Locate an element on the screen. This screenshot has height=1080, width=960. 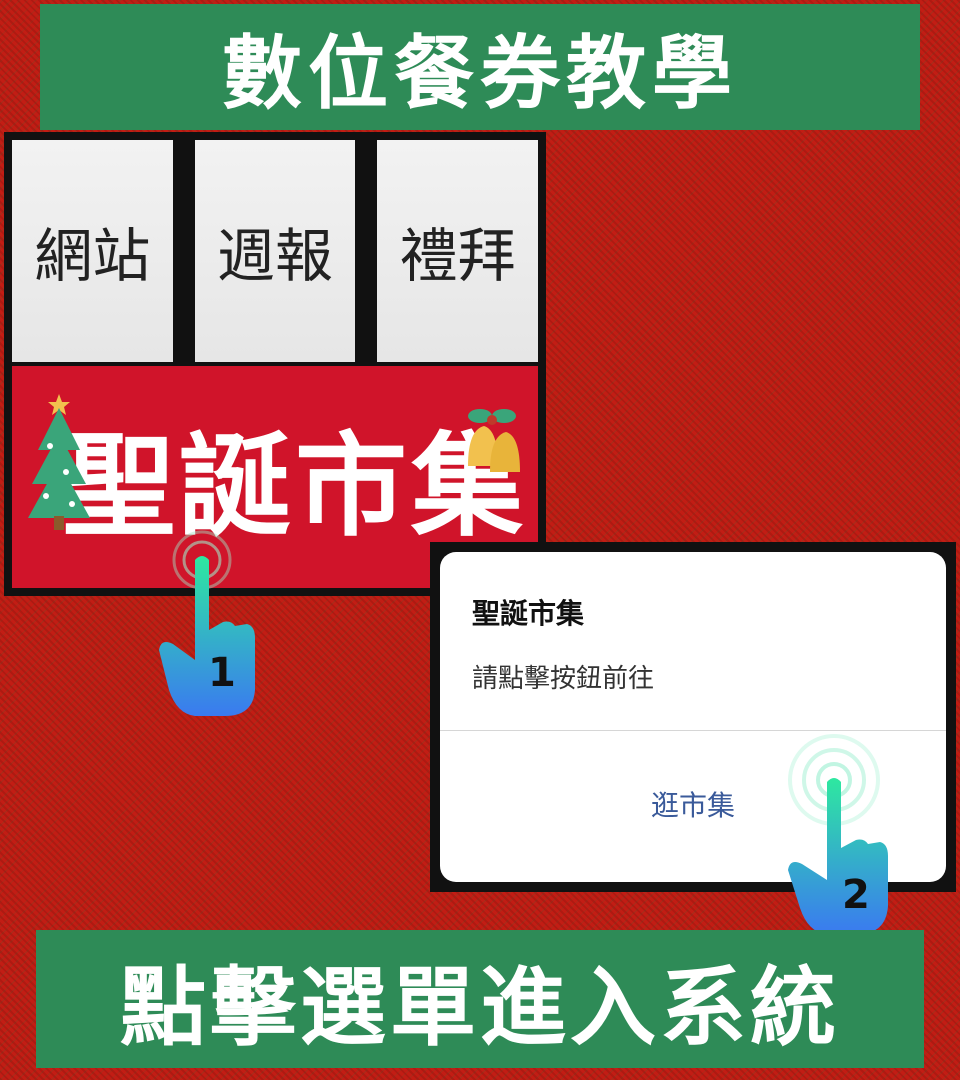
footer-banner: 點擊選單進入系統 is located at coordinates (480, 999).